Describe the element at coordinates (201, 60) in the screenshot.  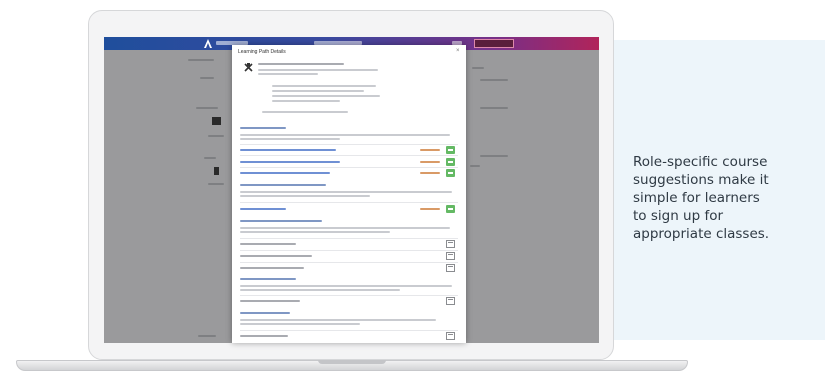
I see `background-tab` at that location.